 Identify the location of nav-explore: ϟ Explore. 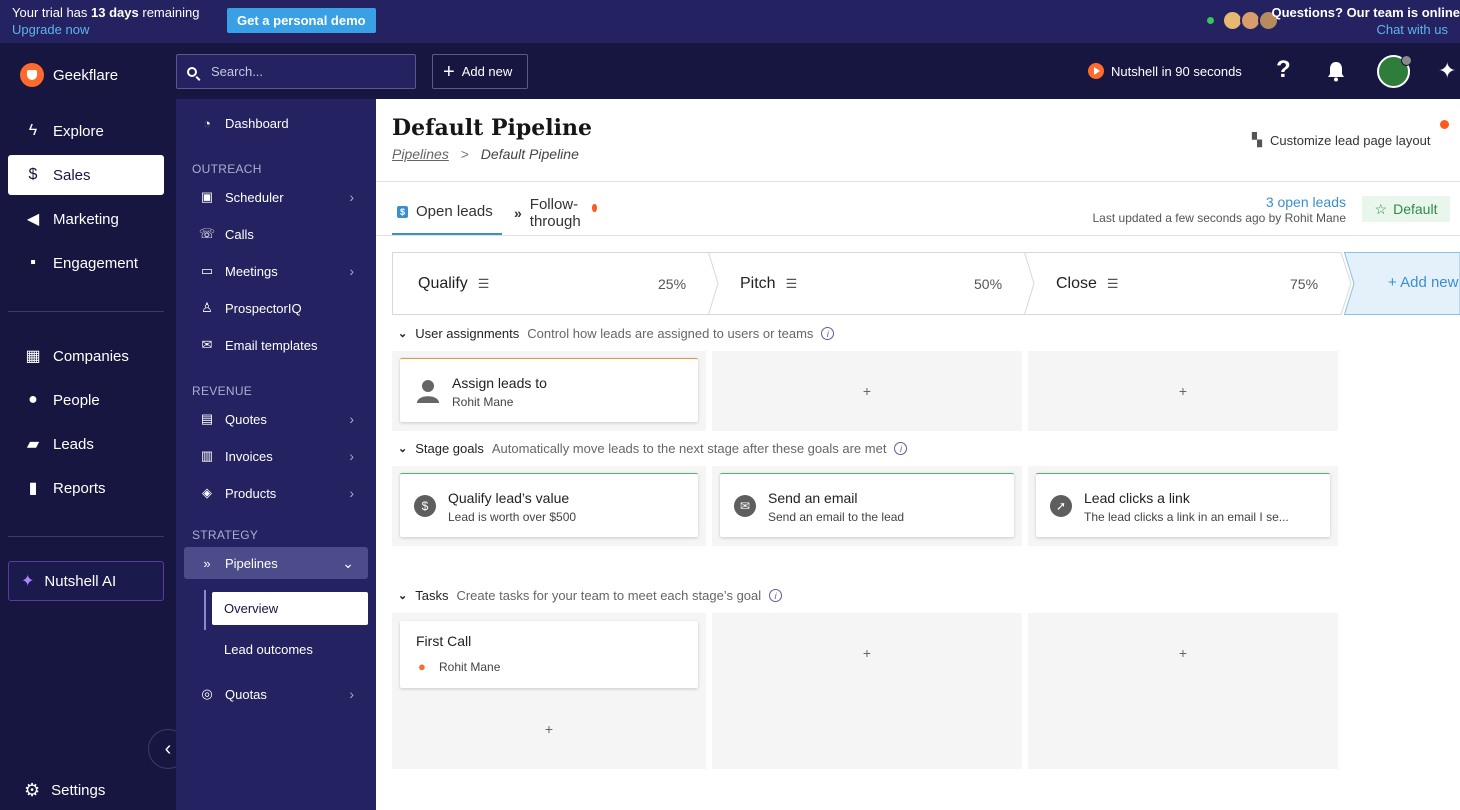
(86, 131).